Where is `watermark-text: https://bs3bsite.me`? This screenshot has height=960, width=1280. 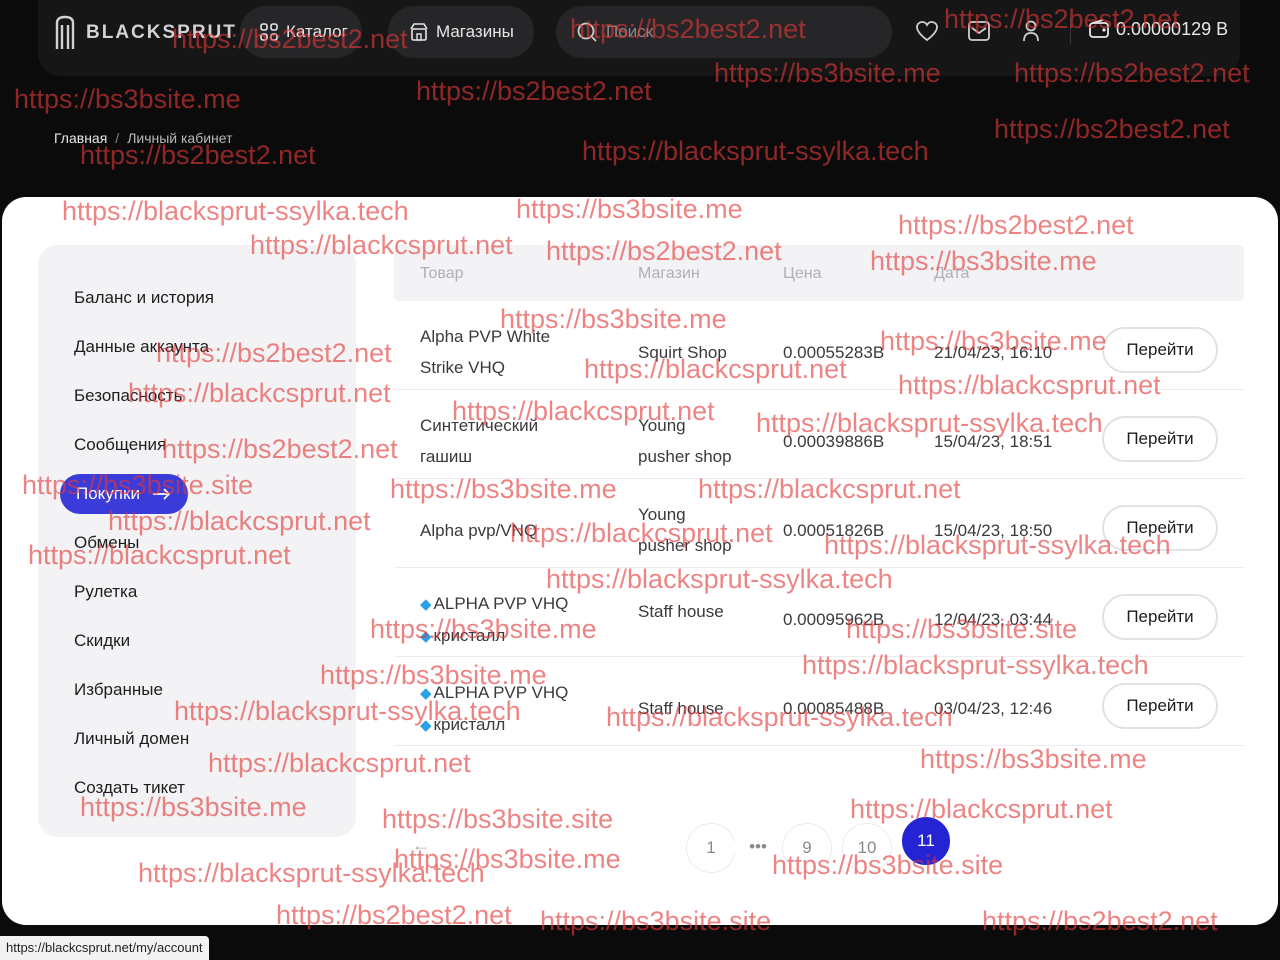 watermark-text: https://bs3bsite.me is located at coordinates (127, 99).